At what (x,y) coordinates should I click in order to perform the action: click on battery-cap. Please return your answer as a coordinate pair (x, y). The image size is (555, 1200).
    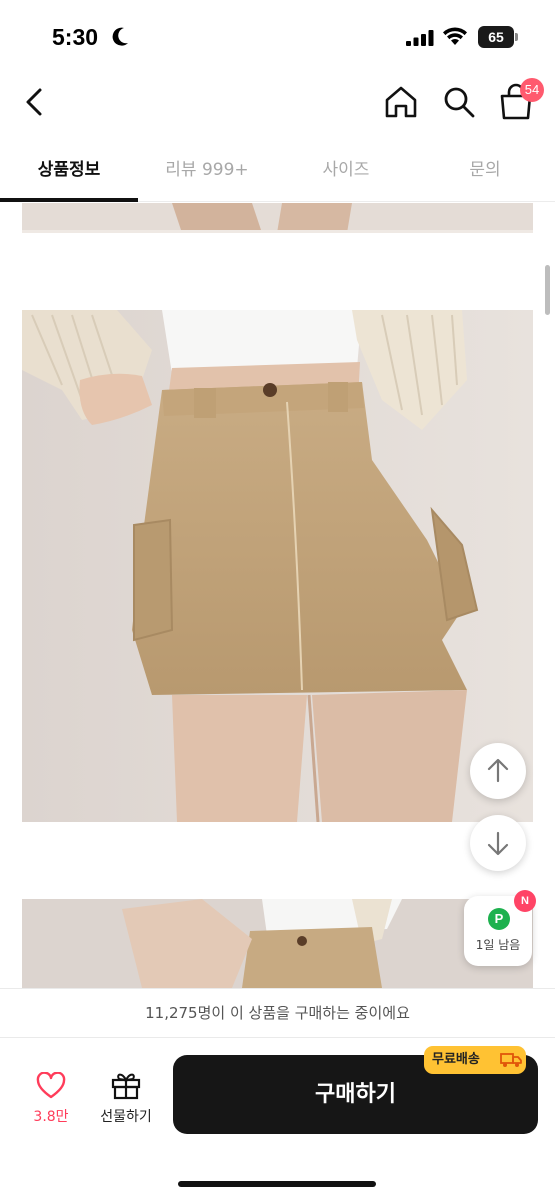
    Looking at the image, I should click on (516, 37).